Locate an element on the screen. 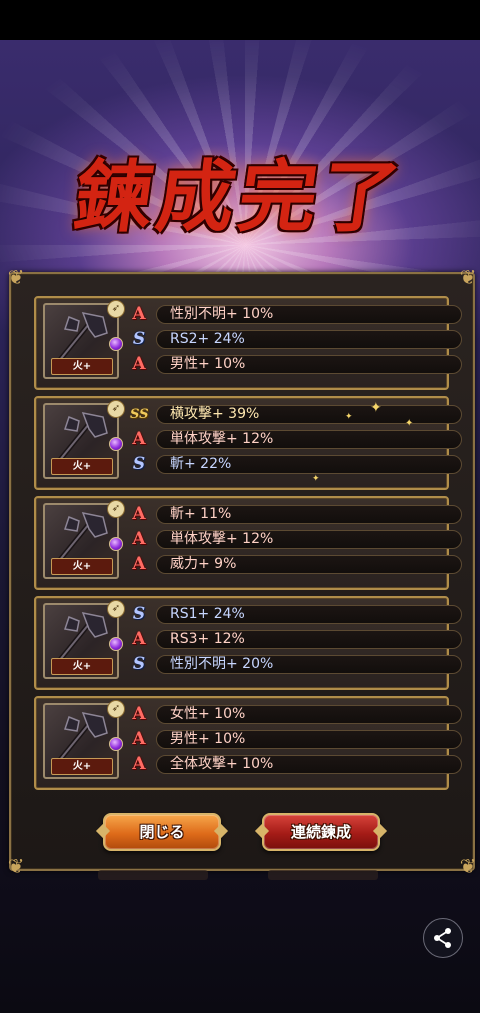  result-card: 火+ ➶ A 斬+ 11% A 単体攻撃+ 12% A 威力+ 9% is located at coordinates (248, 543).